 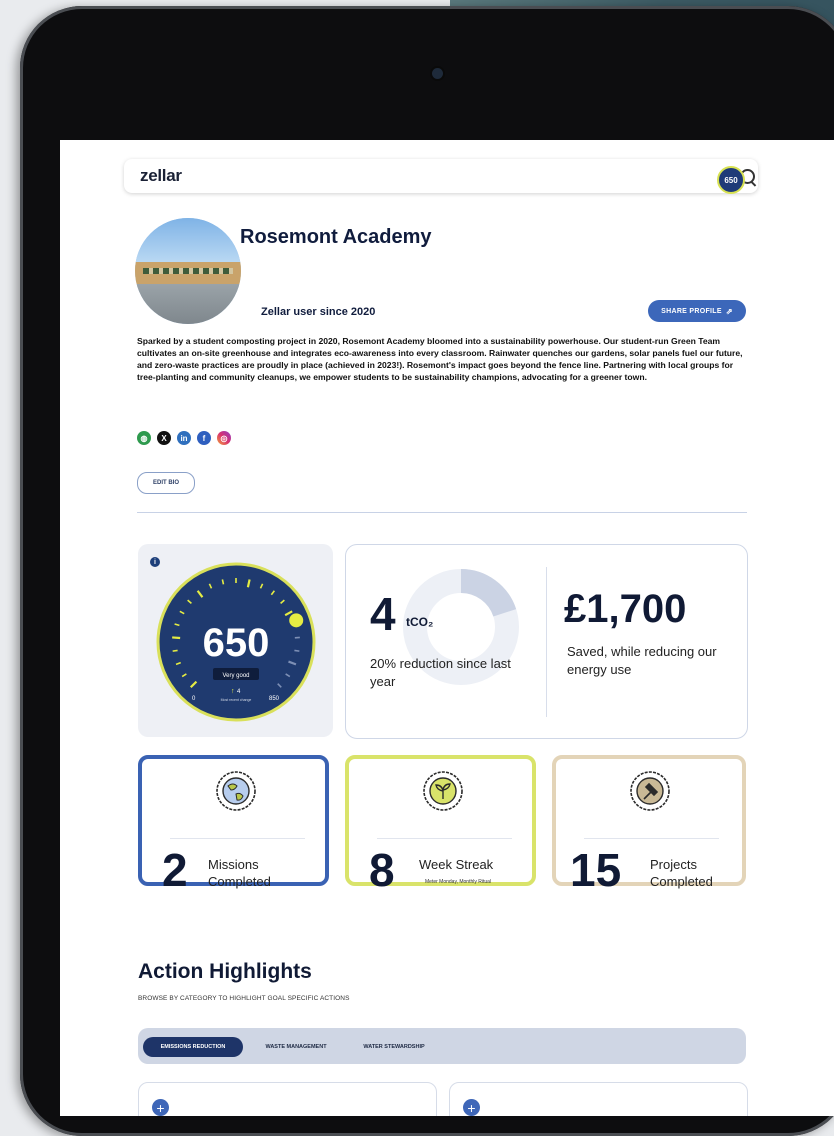 I want to click on member-since: Zellar user since 2020, so click(x=318, y=312).